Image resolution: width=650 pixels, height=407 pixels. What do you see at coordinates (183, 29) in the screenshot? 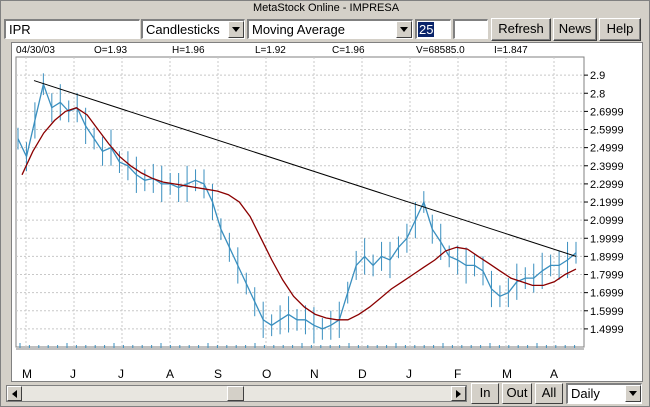
I see `chart-type-value: Candlesticks` at bounding box center [183, 29].